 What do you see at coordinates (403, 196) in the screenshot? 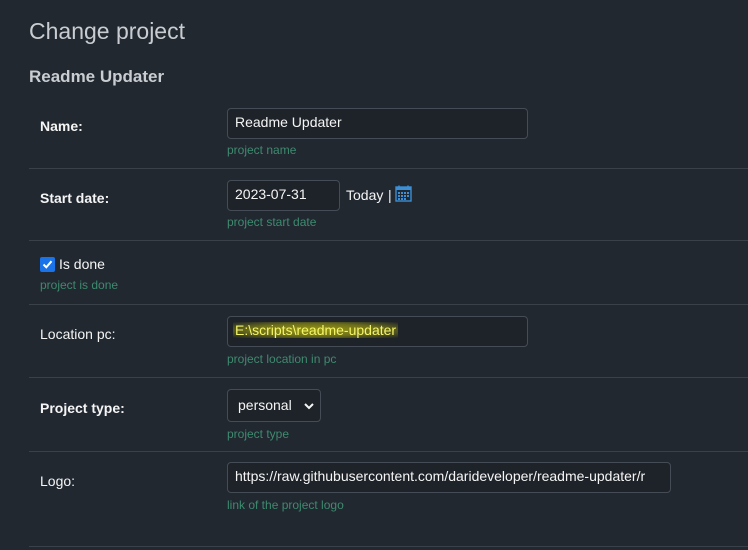
I see `calendar-icon` at bounding box center [403, 196].